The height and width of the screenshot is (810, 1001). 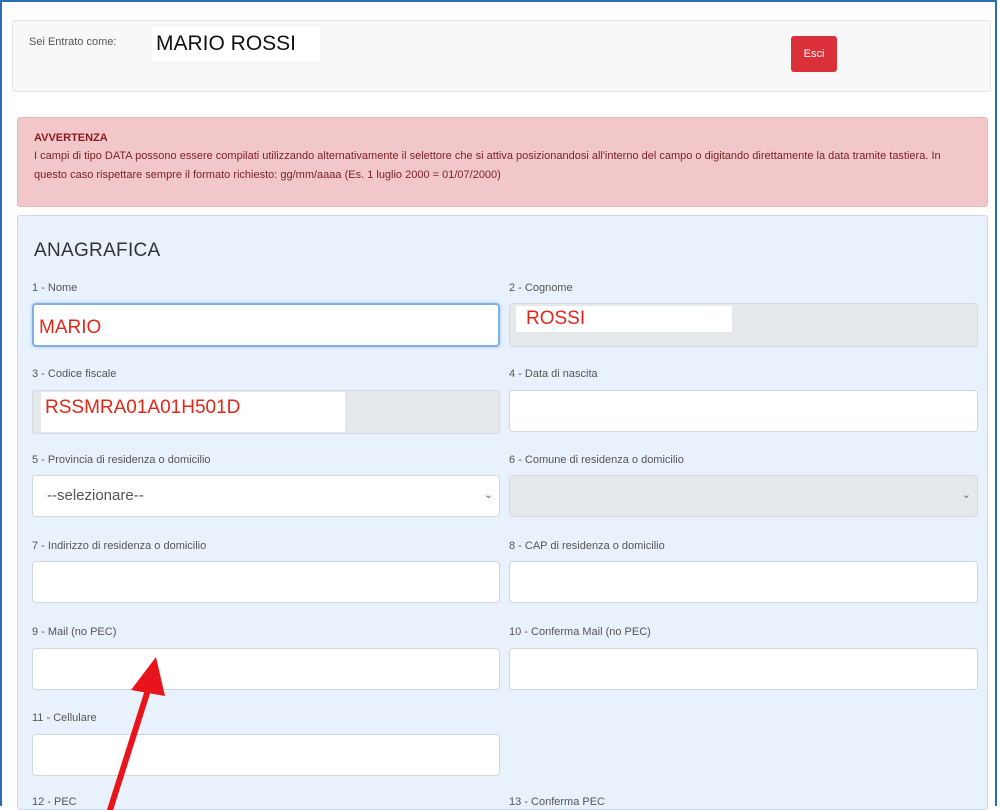 I want to click on cognome-input: ROSSI, so click(x=743, y=325).